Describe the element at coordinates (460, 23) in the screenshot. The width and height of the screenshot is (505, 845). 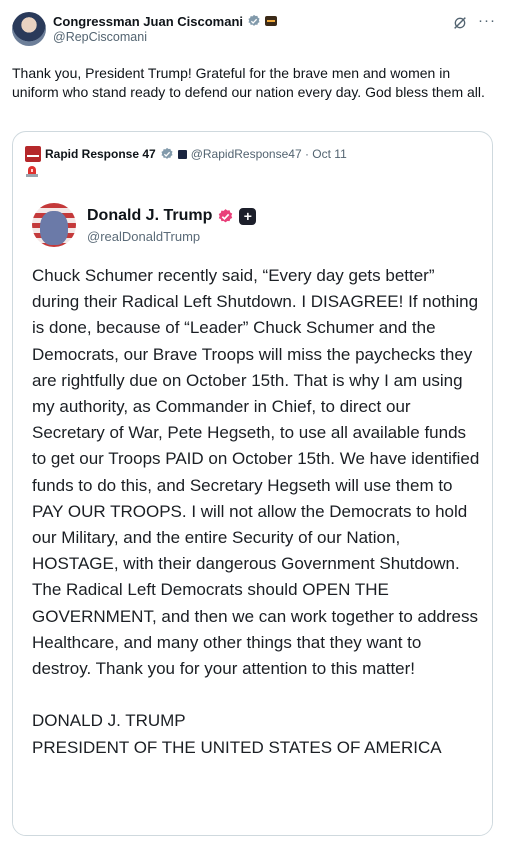
I see `grok-icon` at that location.